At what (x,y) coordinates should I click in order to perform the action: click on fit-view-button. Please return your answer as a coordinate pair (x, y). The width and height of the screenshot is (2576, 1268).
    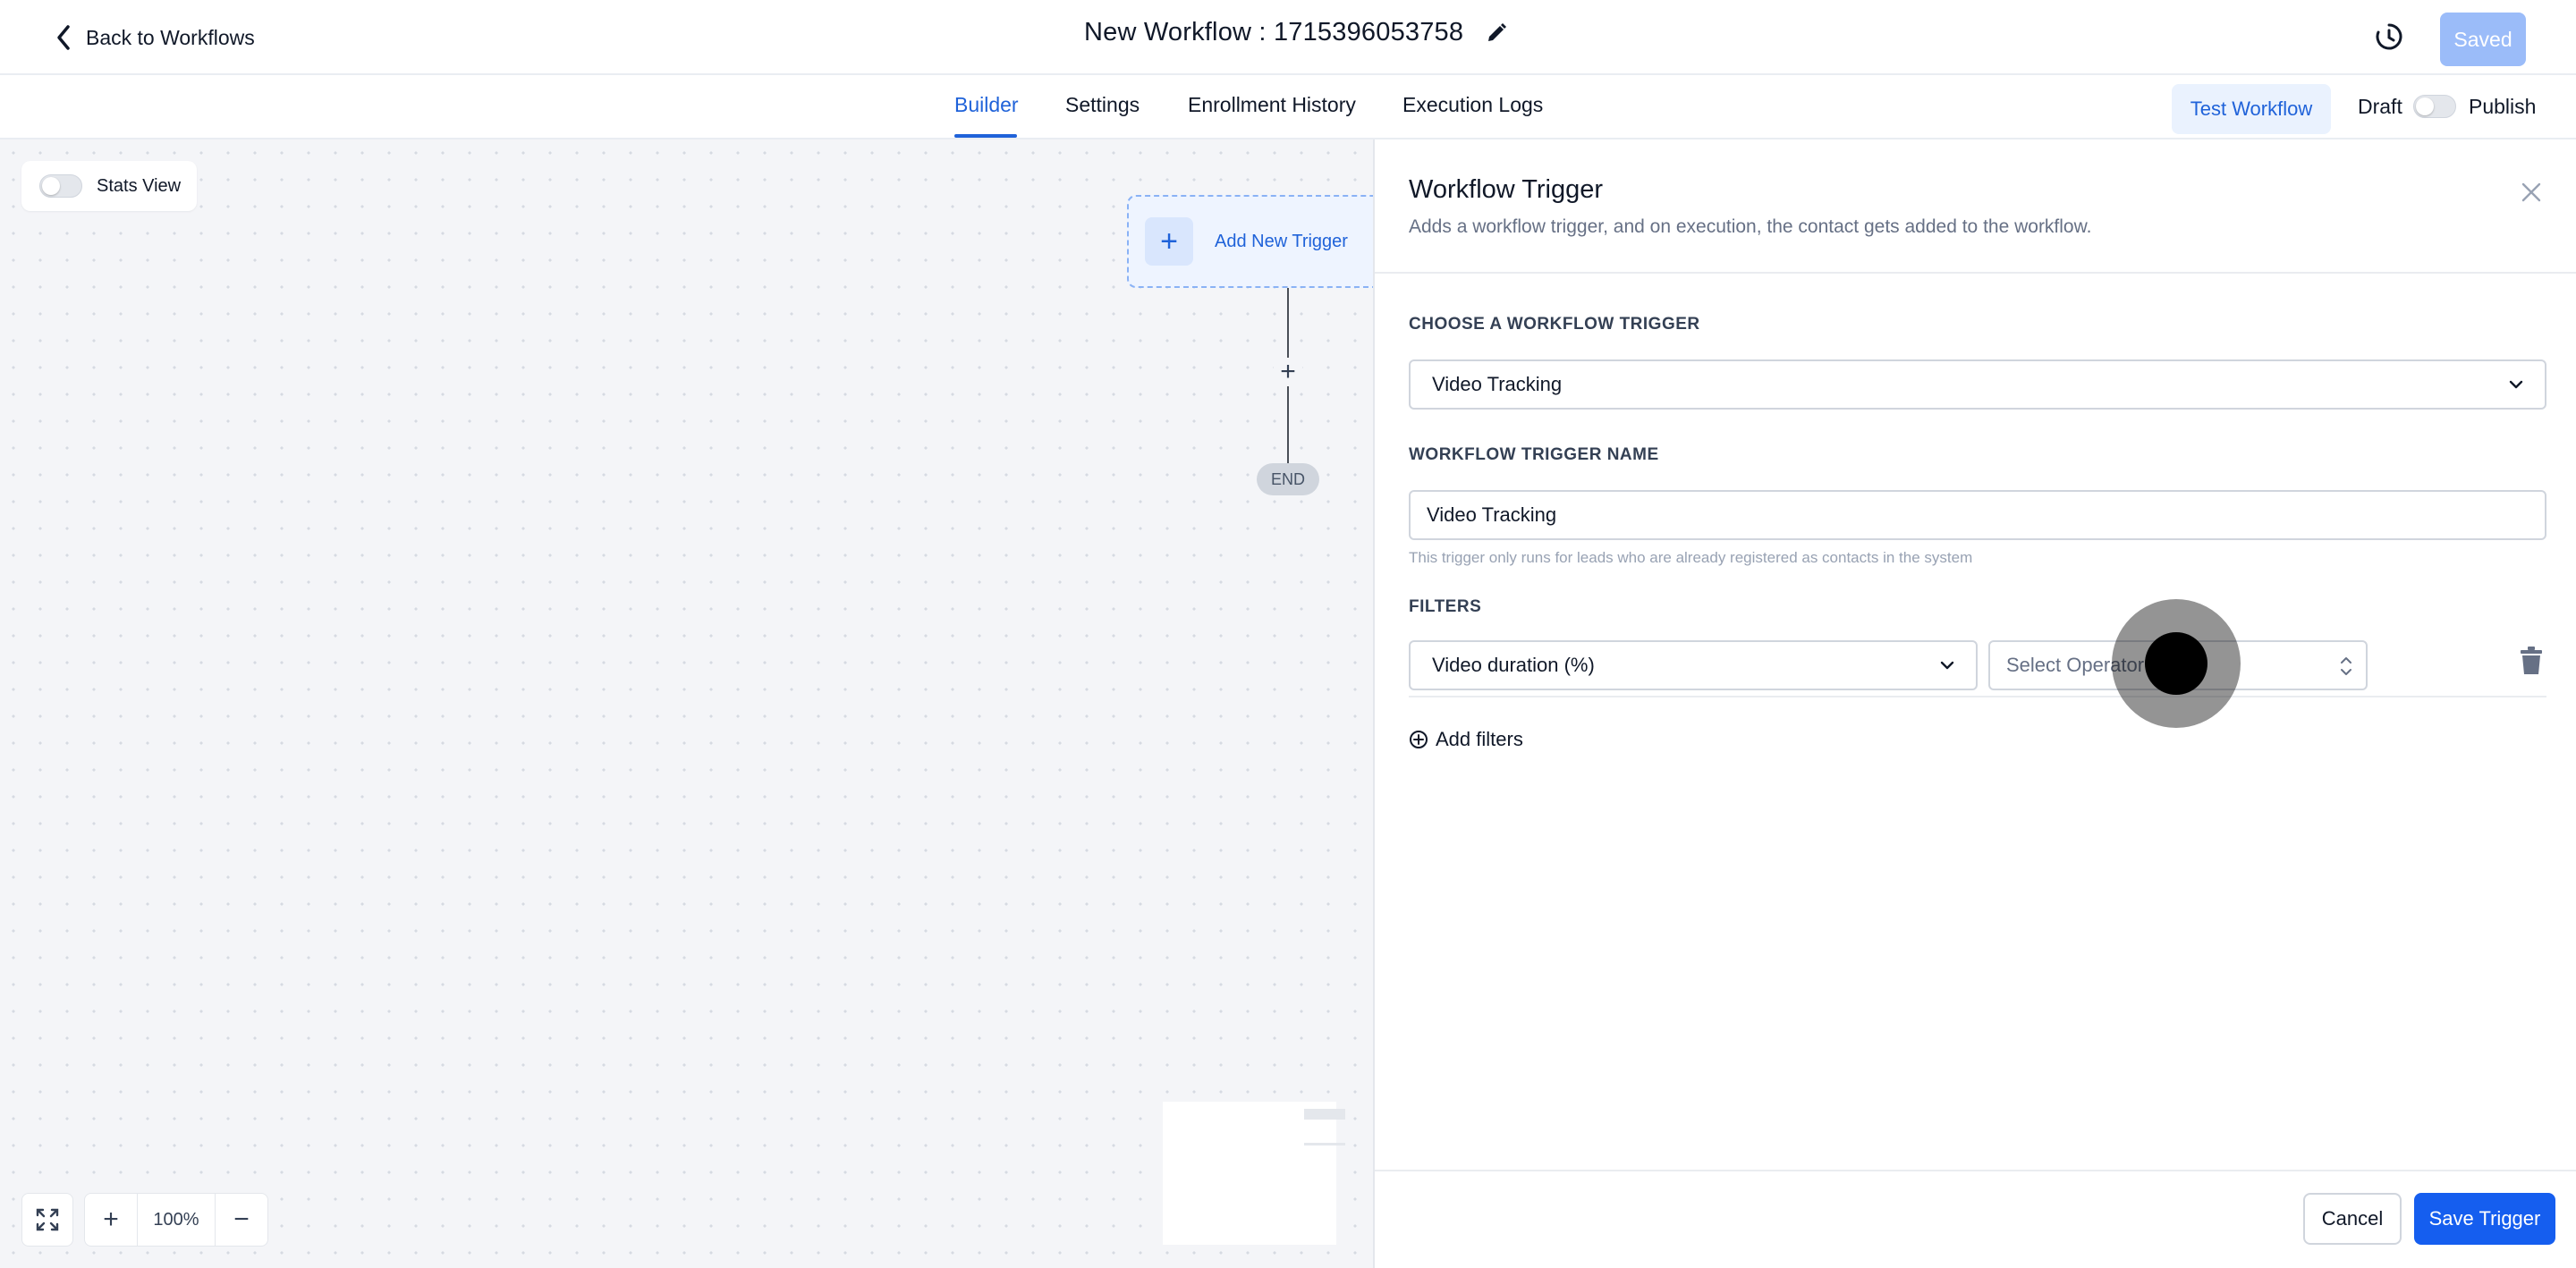
    Looking at the image, I should click on (47, 1220).